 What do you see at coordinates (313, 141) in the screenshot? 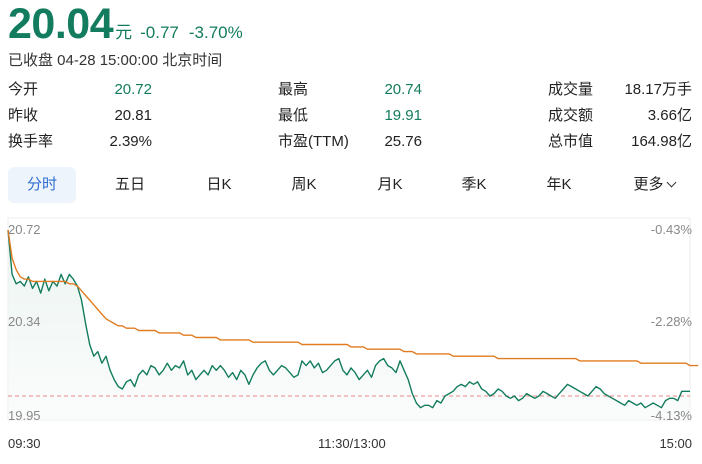
I see `stat-label-pe: 市盈(TTM)` at bounding box center [313, 141].